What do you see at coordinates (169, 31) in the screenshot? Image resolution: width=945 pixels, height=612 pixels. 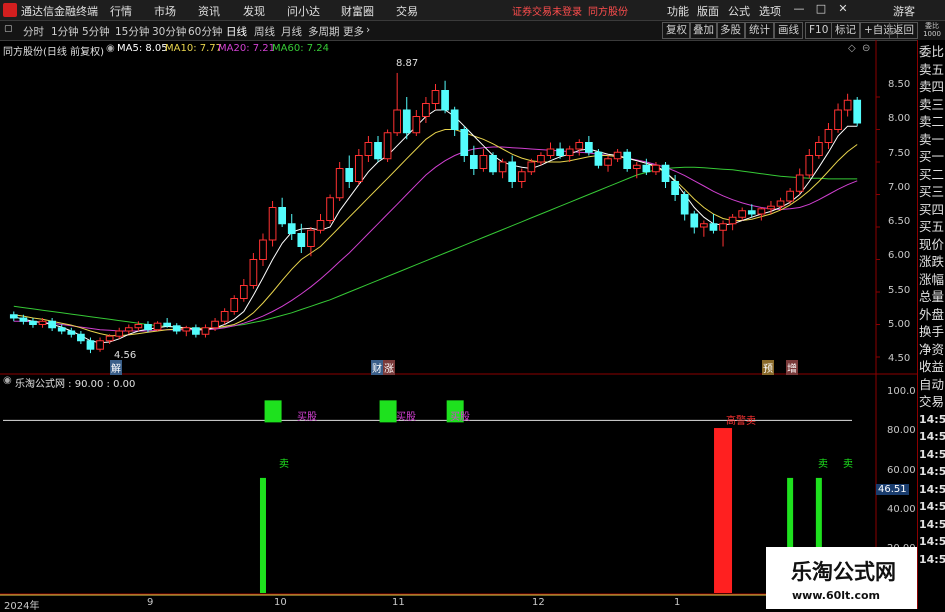 I see `period-30min: 30分钟` at bounding box center [169, 31].